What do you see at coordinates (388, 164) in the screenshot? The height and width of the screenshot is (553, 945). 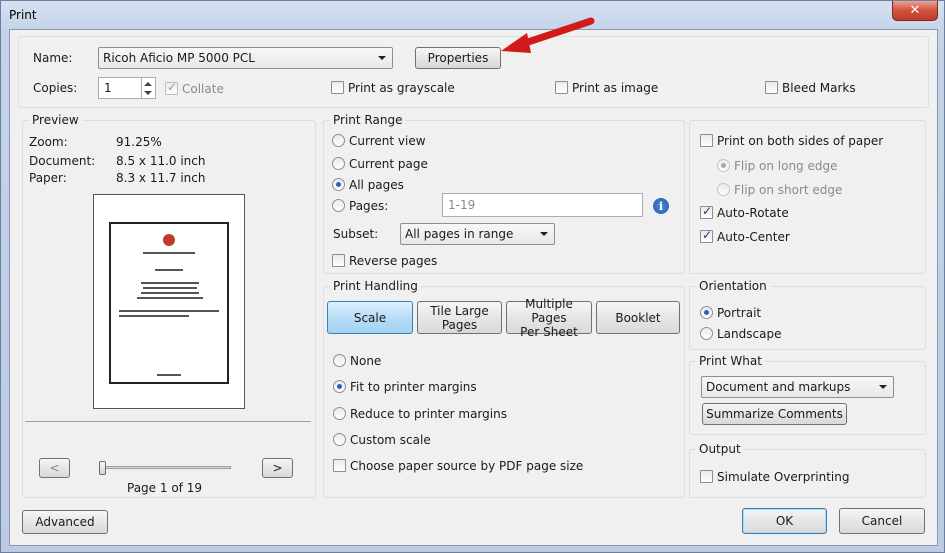 I see `current-page-label: Current page` at bounding box center [388, 164].